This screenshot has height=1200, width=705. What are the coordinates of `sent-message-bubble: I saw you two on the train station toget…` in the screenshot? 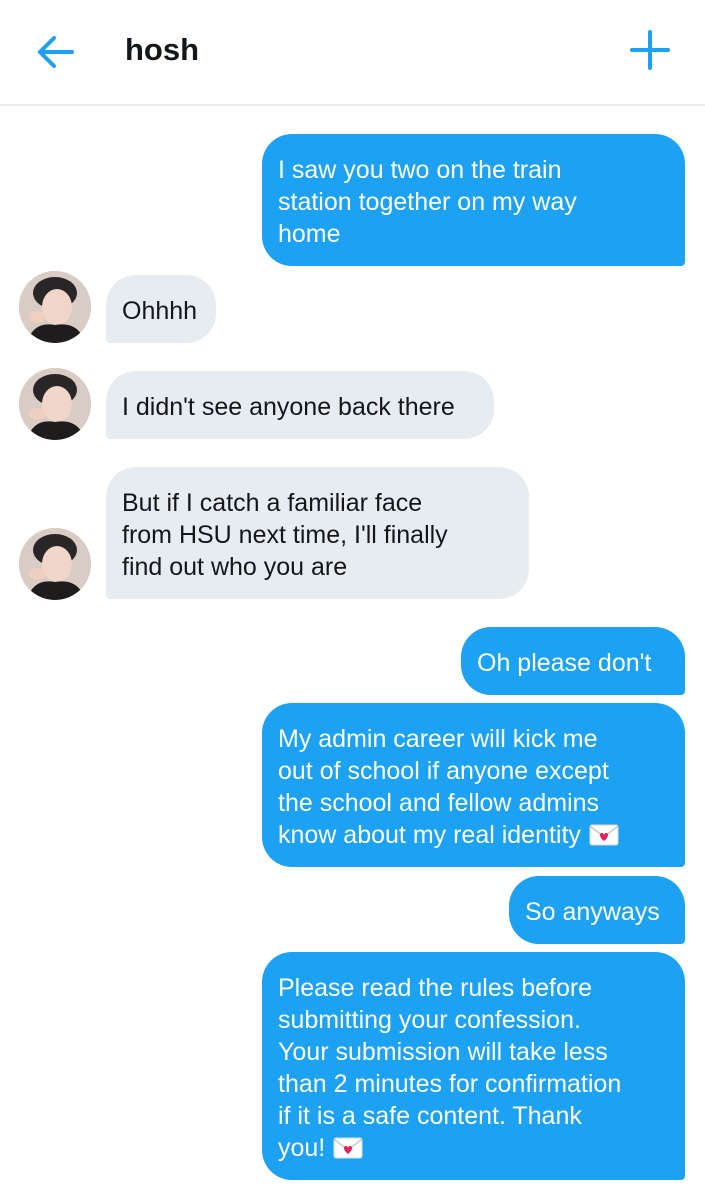 It's located at (473, 200).